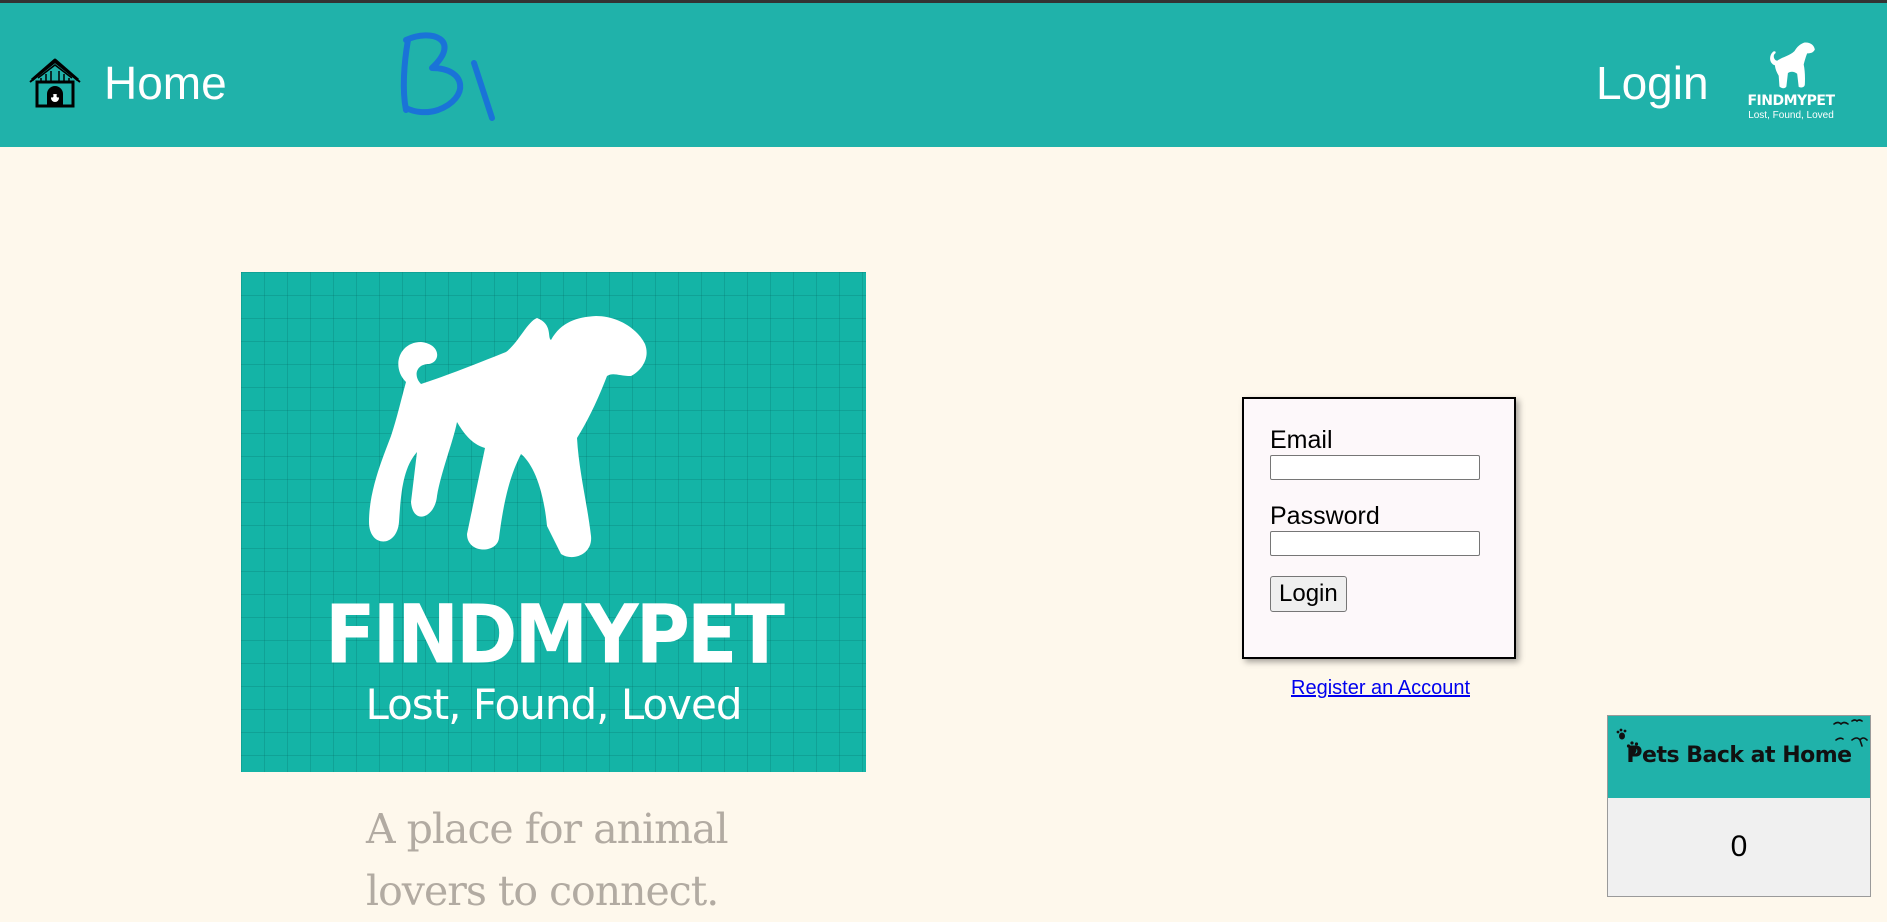 The image size is (1887, 922). Describe the element at coordinates (55, 83) in the screenshot. I see `doghouse-icon` at that location.